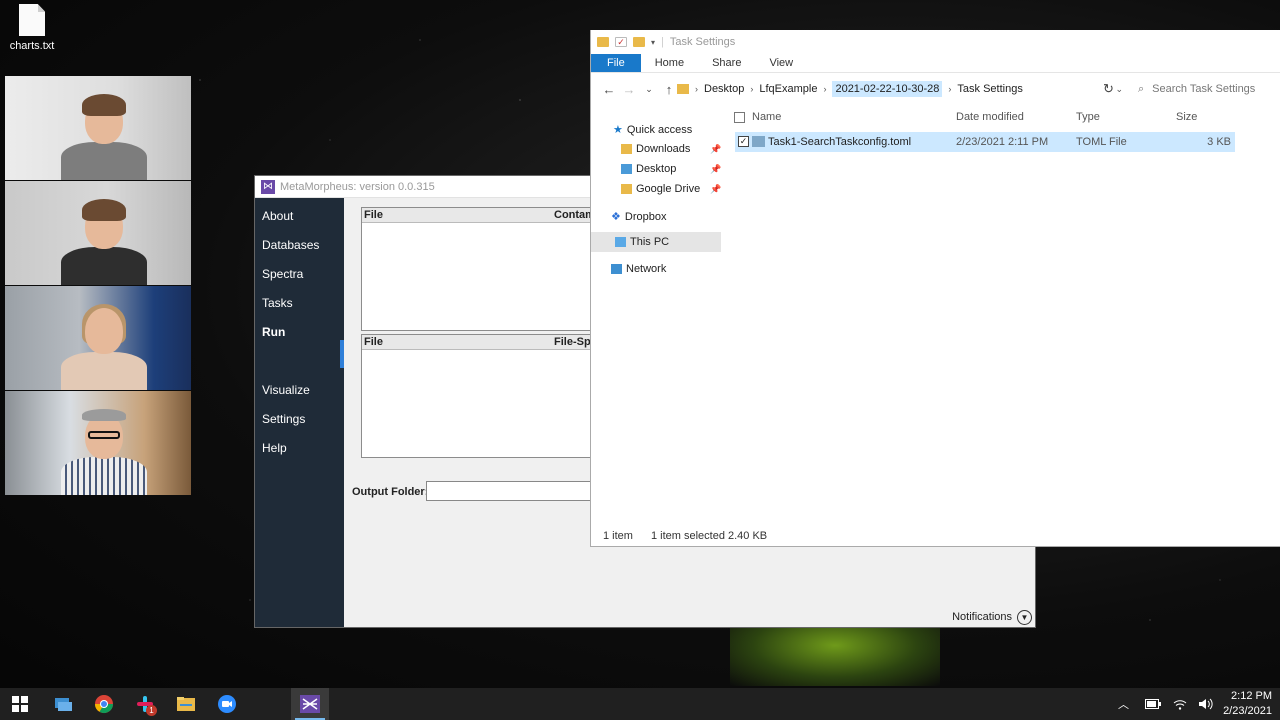 The image size is (1280, 720). Describe the element at coordinates (993, 617) in the screenshot. I see `notifications-toggle: Notifications ▼` at that location.